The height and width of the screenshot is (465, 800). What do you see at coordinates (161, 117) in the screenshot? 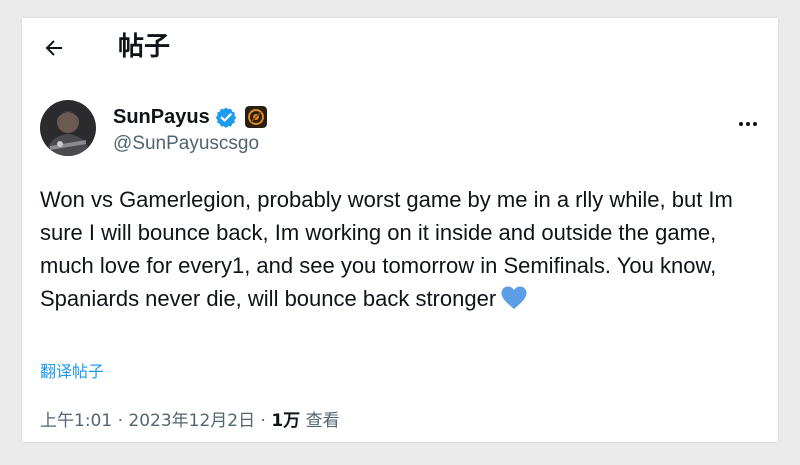
I see `display-name: SunPayus` at bounding box center [161, 117].